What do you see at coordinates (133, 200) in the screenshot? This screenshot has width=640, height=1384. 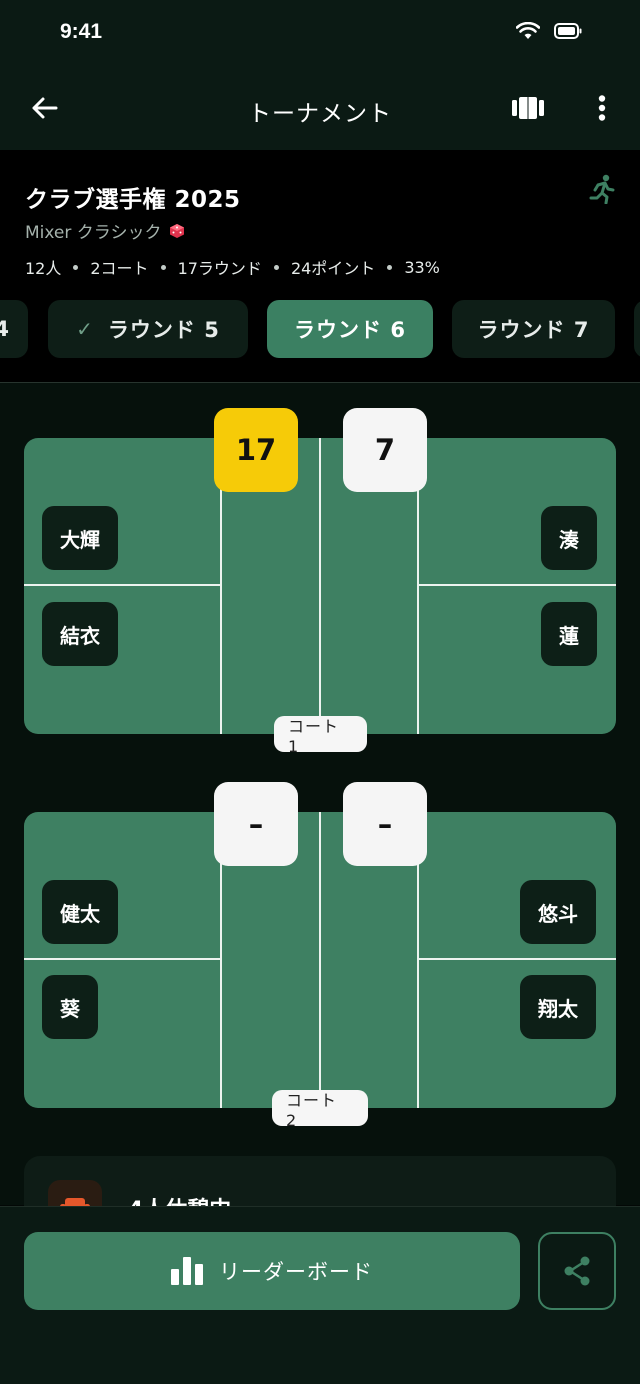 I see `tournament-name: クラブ選手権 2025` at bounding box center [133, 200].